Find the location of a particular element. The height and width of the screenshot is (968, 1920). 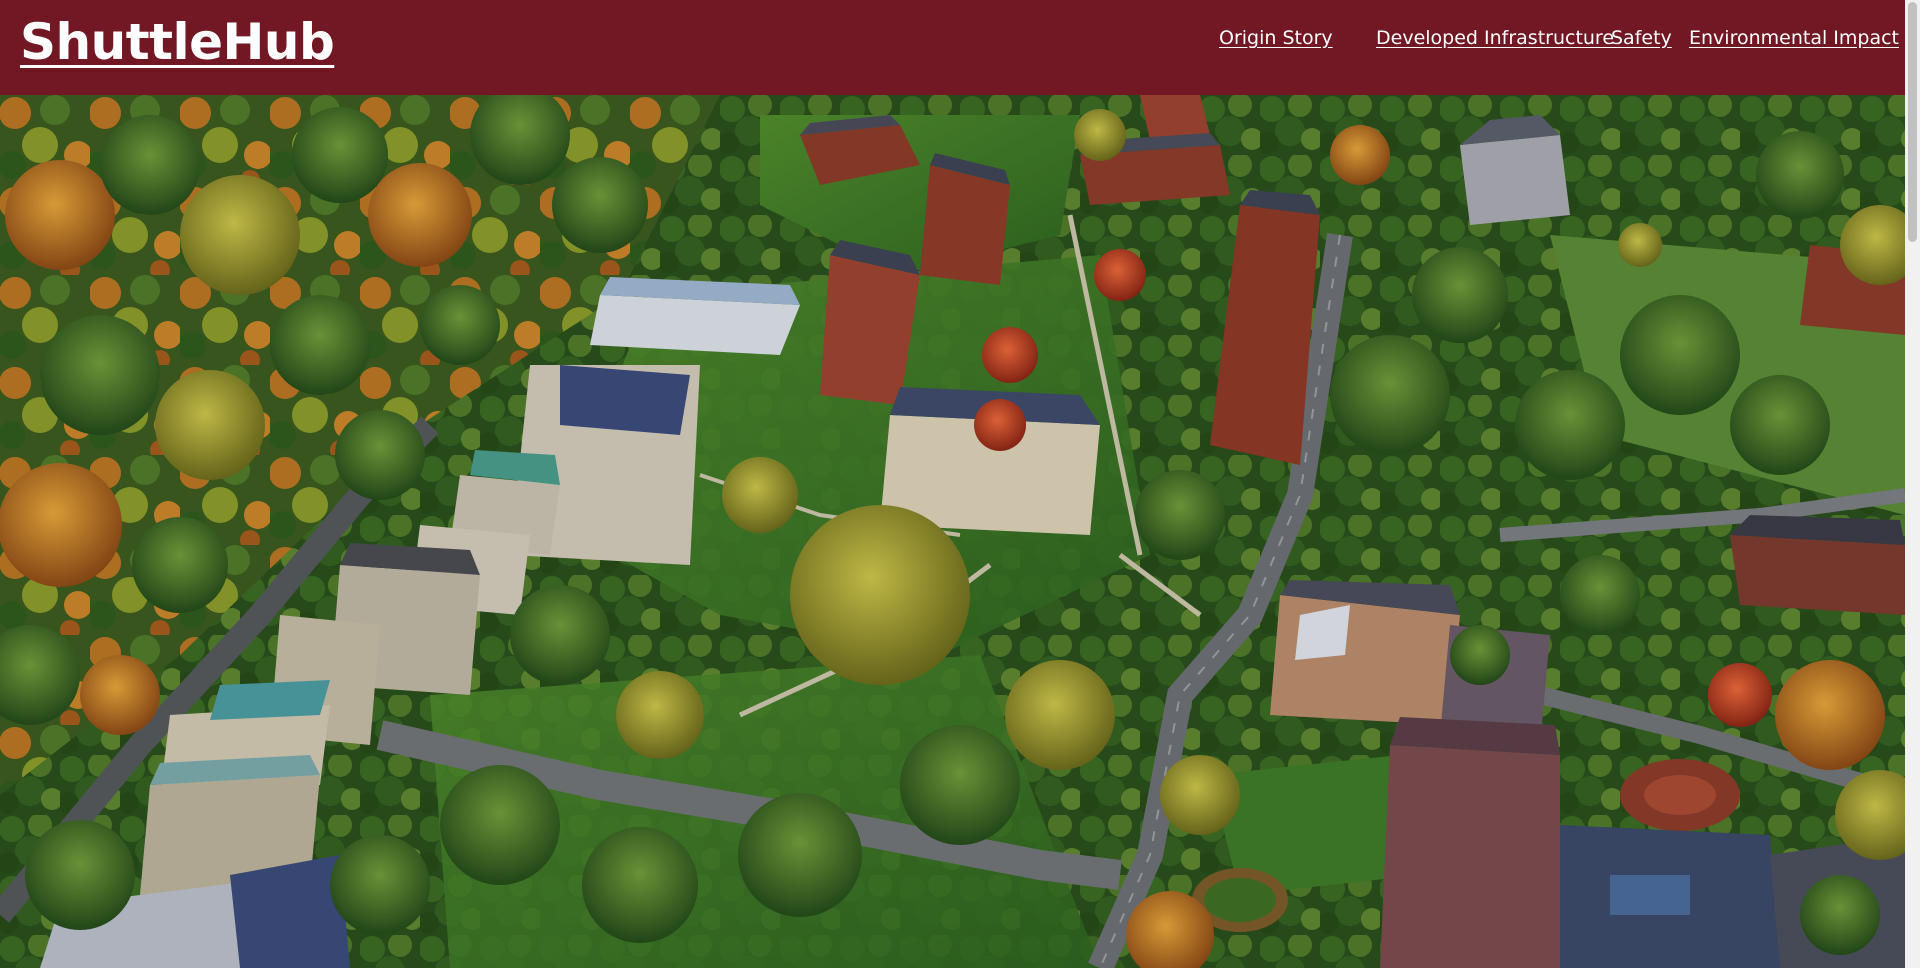

nav-link-developed-infrastructure: Developed Infrastructure is located at coordinates (1495, 41).